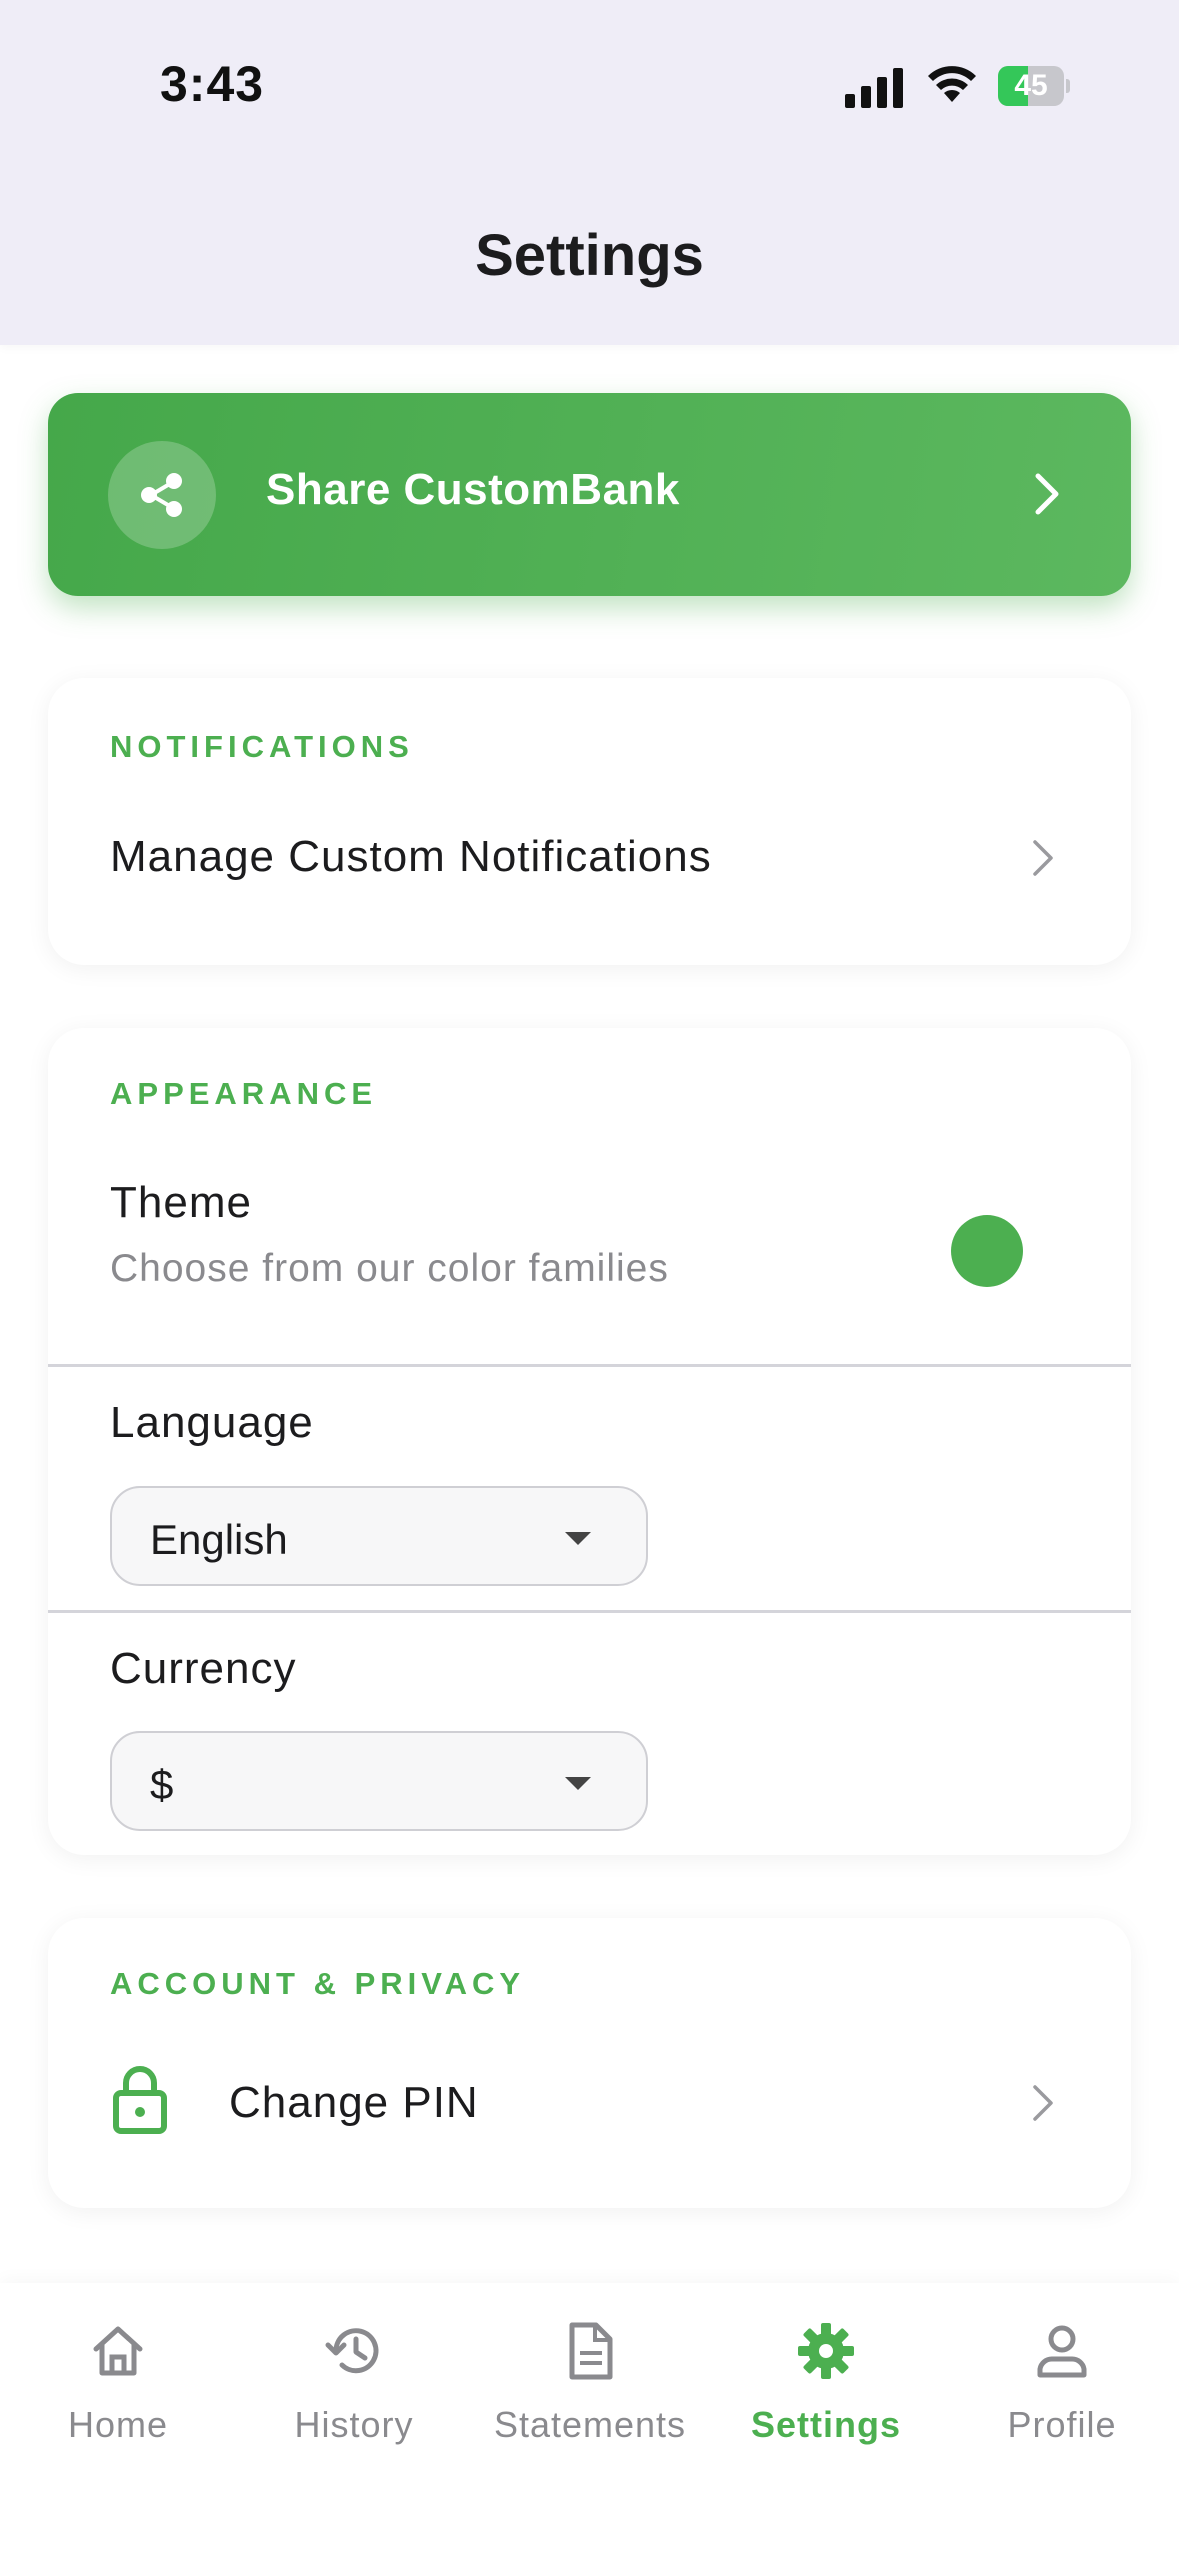  What do you see at coordinates (987, 1251) in the screenshot?
I see `theme-color-swatch` at bounding box center [987, 1251].